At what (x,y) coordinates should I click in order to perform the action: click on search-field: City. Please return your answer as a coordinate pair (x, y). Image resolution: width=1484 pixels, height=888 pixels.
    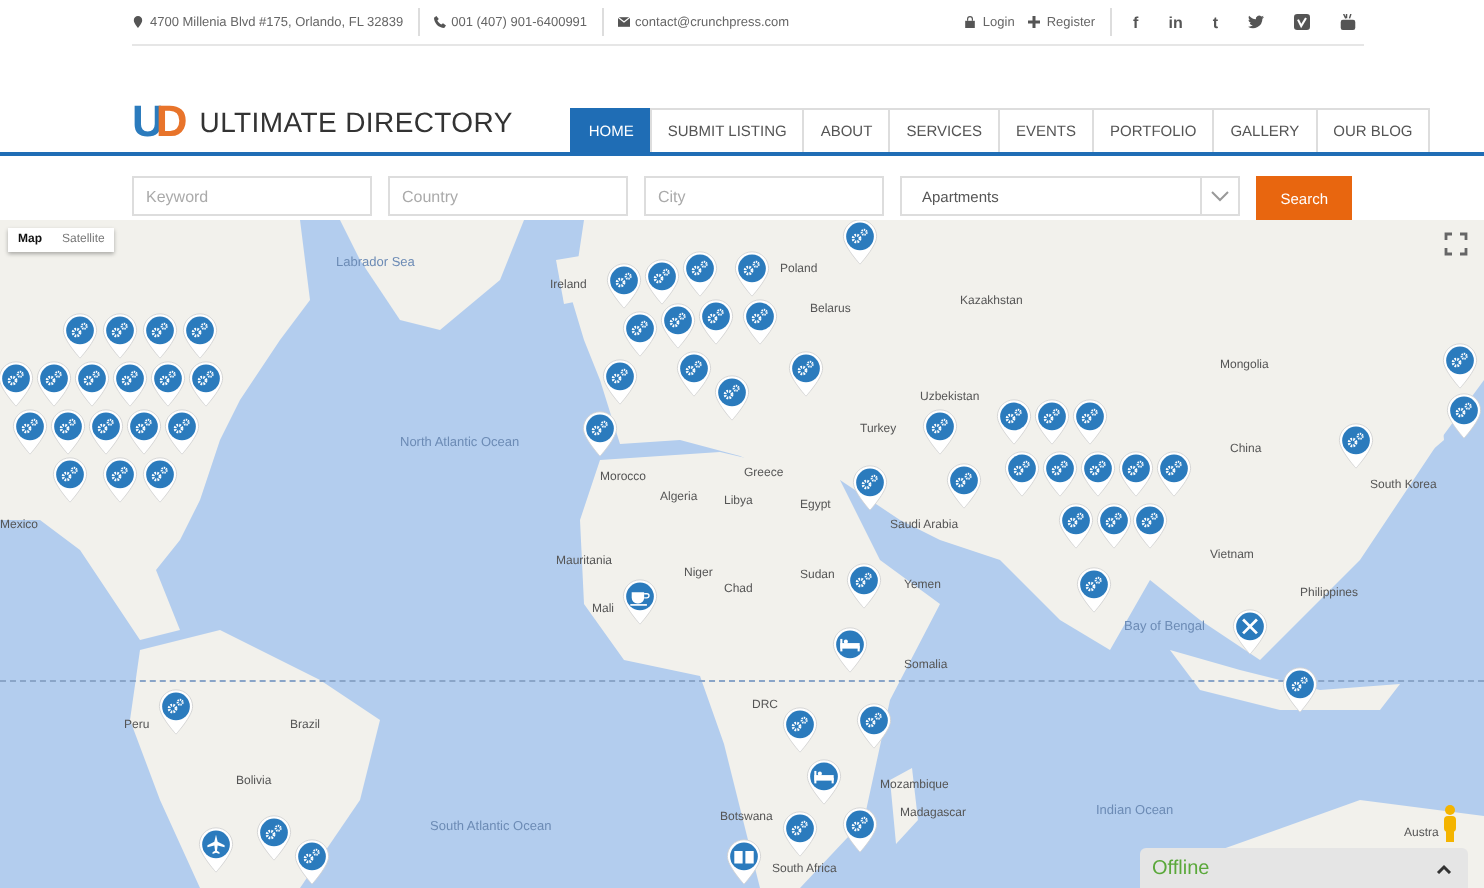
    Looking at the image, I should click on (764, 196).